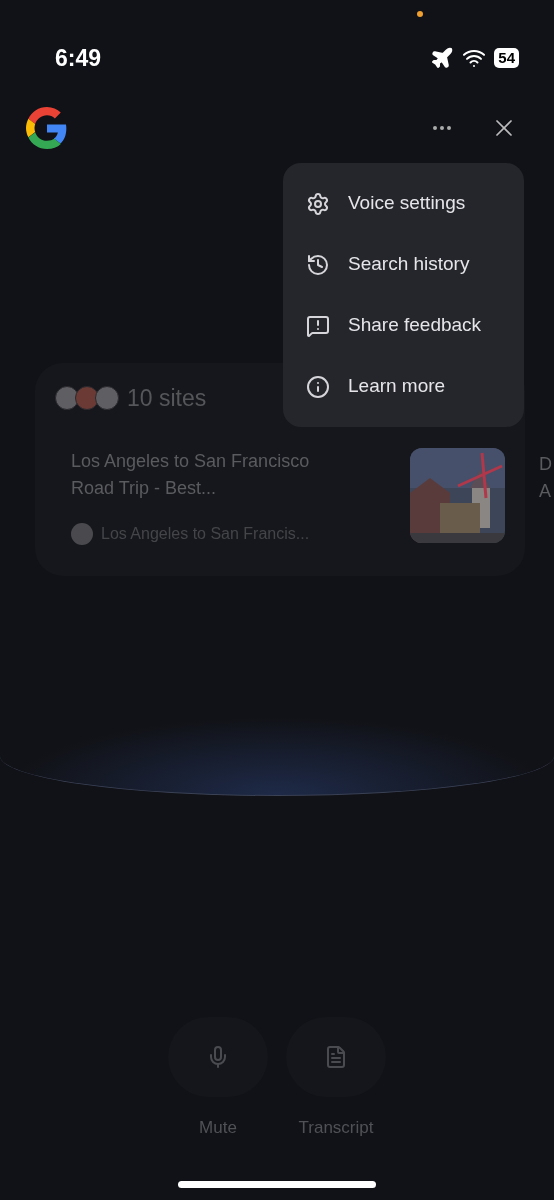 The image size is (554, 1200). What do you see at coordinates (318, 203) in the screenshot?
I see `settings-icon` at bounding box center [318, 203].